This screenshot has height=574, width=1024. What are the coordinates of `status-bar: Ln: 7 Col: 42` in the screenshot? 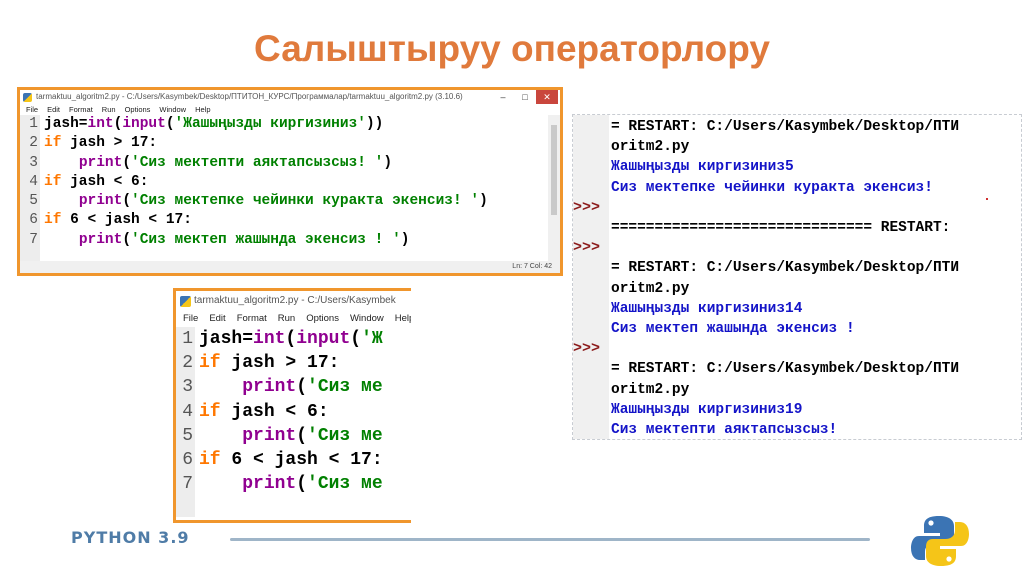 It's located at (290, 267).